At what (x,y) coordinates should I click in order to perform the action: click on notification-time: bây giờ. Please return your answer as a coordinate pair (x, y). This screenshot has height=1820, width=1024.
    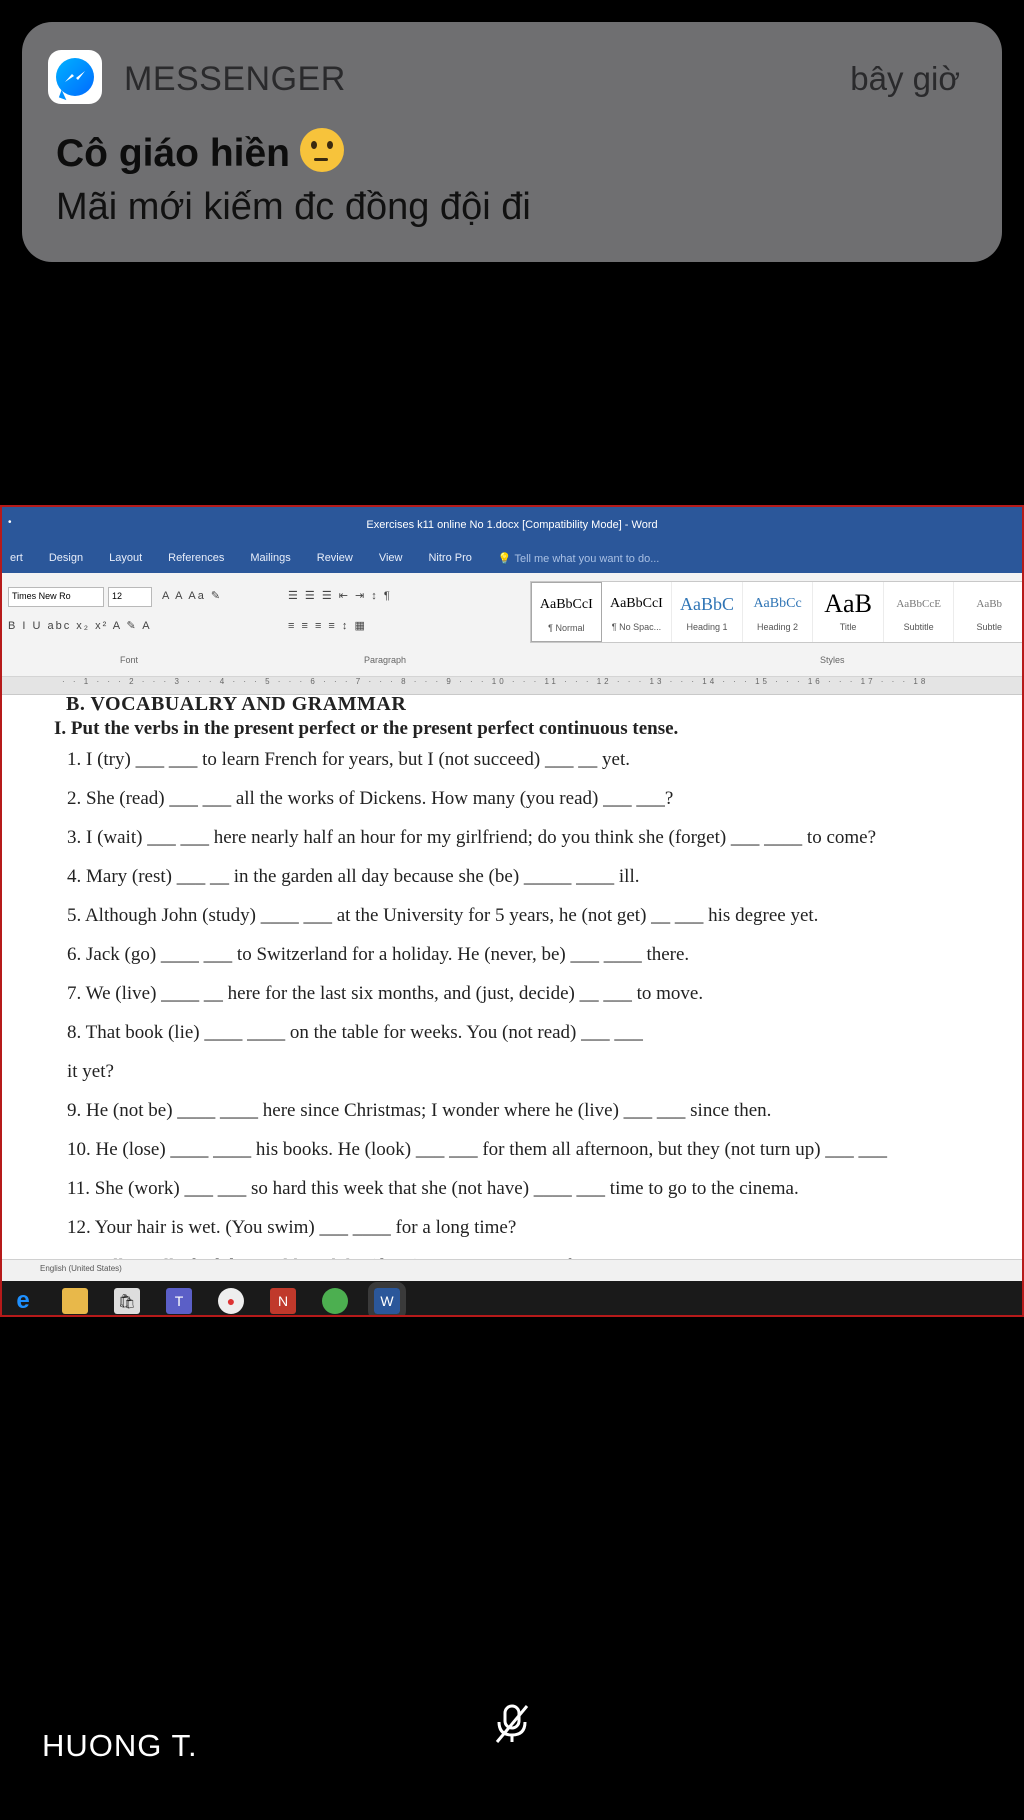
    Looking at the image, I should click on (905, 78).